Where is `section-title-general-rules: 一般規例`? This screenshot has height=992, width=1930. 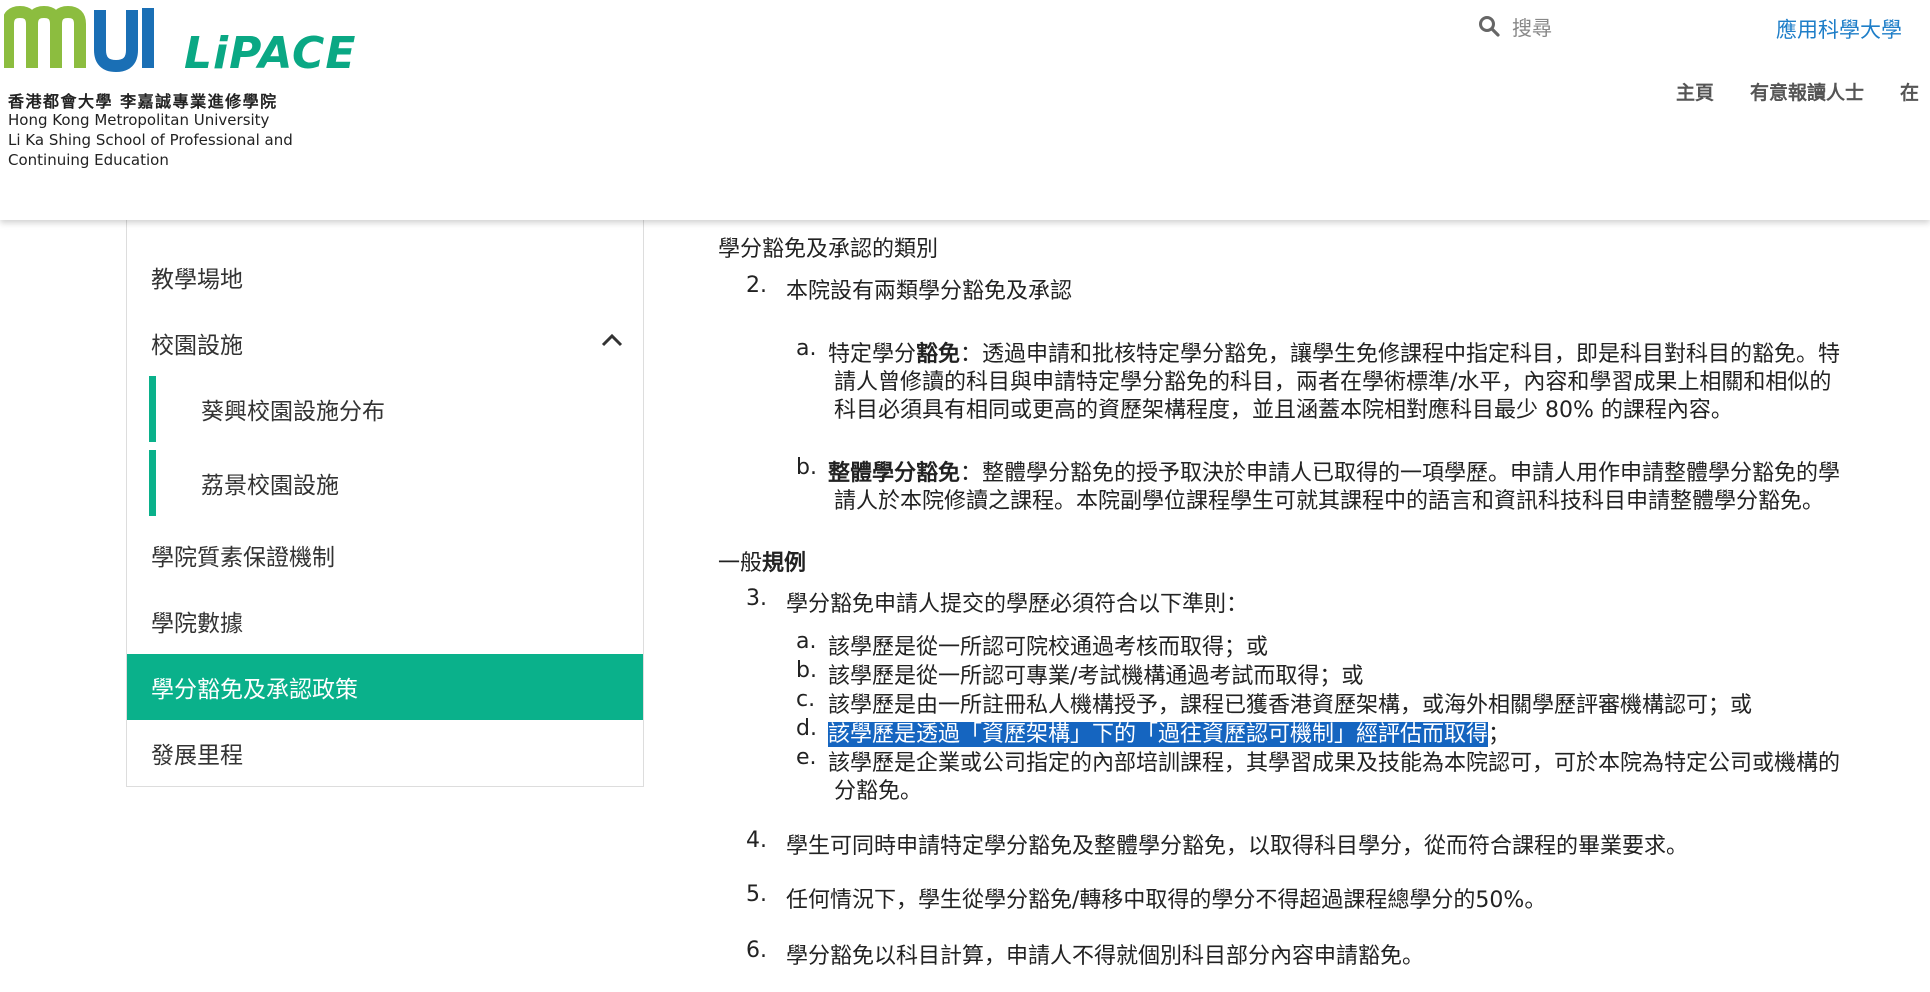
section-title-general-rules: 一般規例 is located at coordinates (762, 561).